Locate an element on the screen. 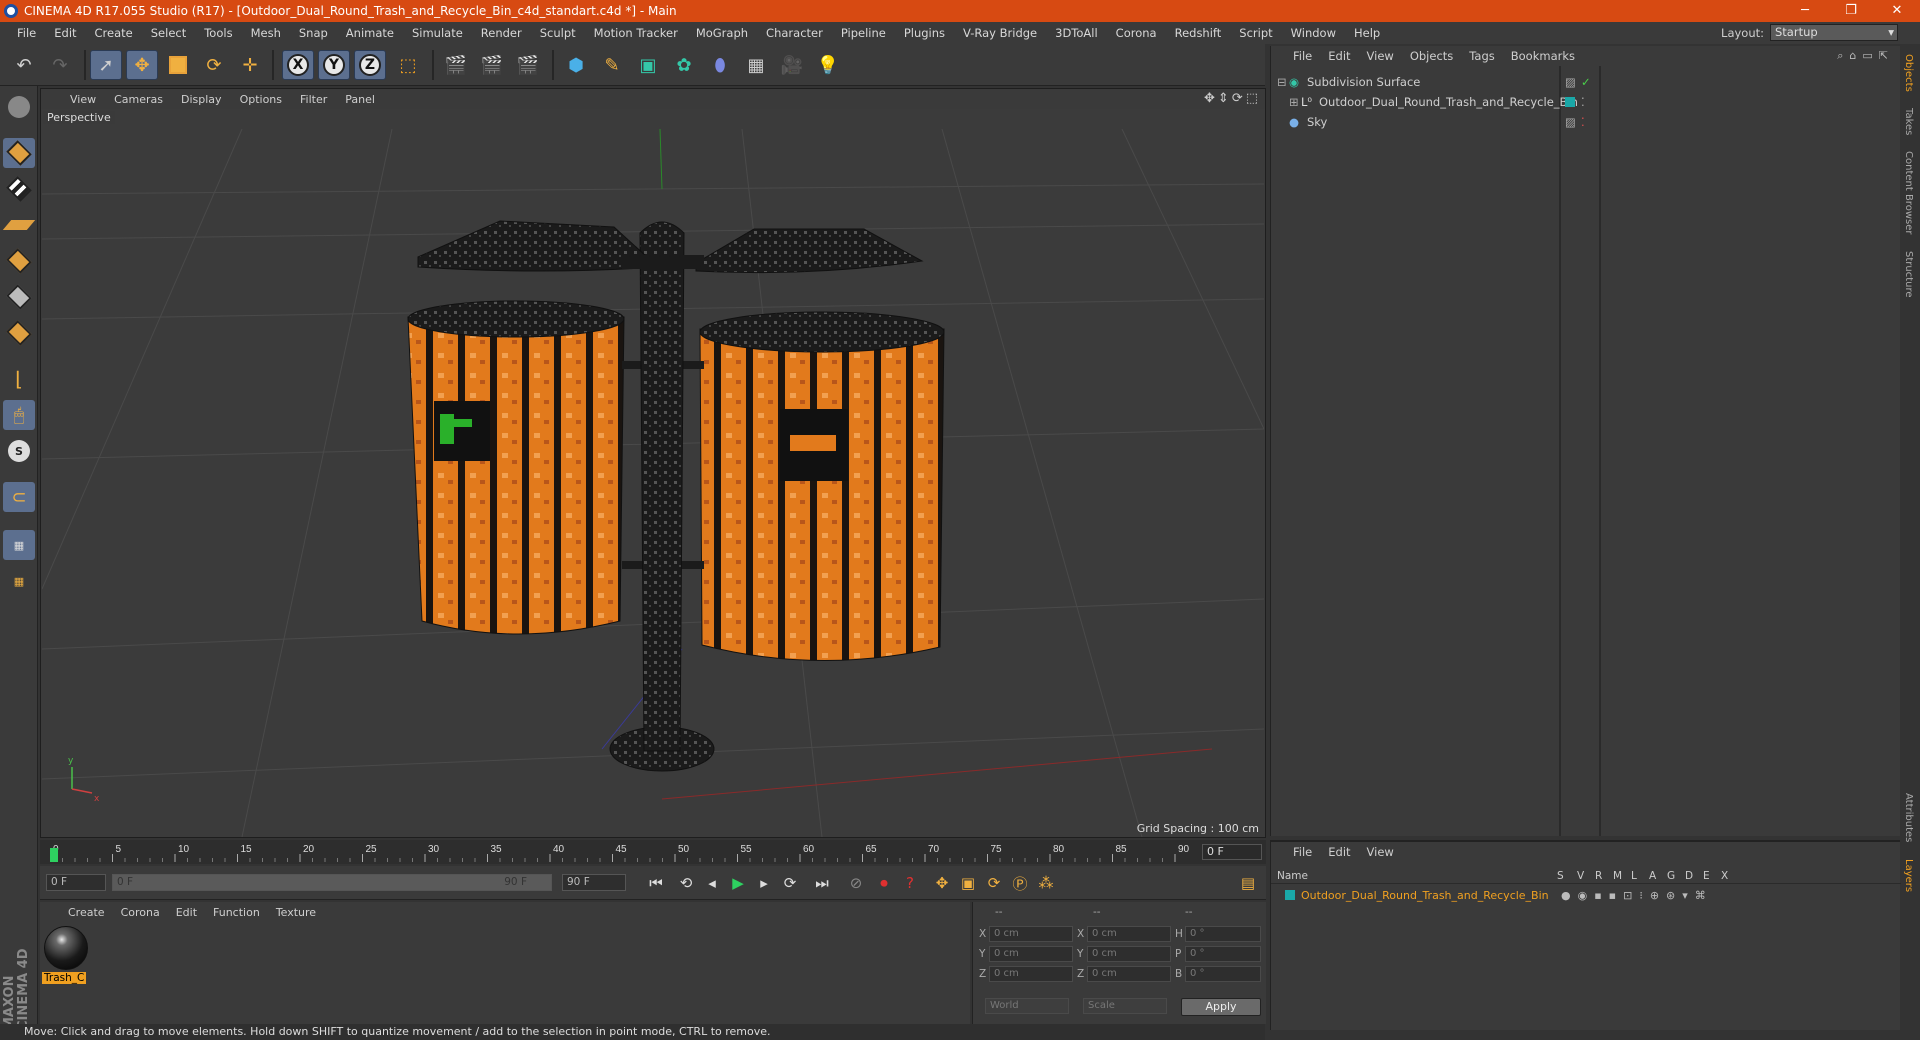 Image resolution: width=1920 pixels, height=1040 pixels. object-name: Sky is located at coordinates (1317, 122).